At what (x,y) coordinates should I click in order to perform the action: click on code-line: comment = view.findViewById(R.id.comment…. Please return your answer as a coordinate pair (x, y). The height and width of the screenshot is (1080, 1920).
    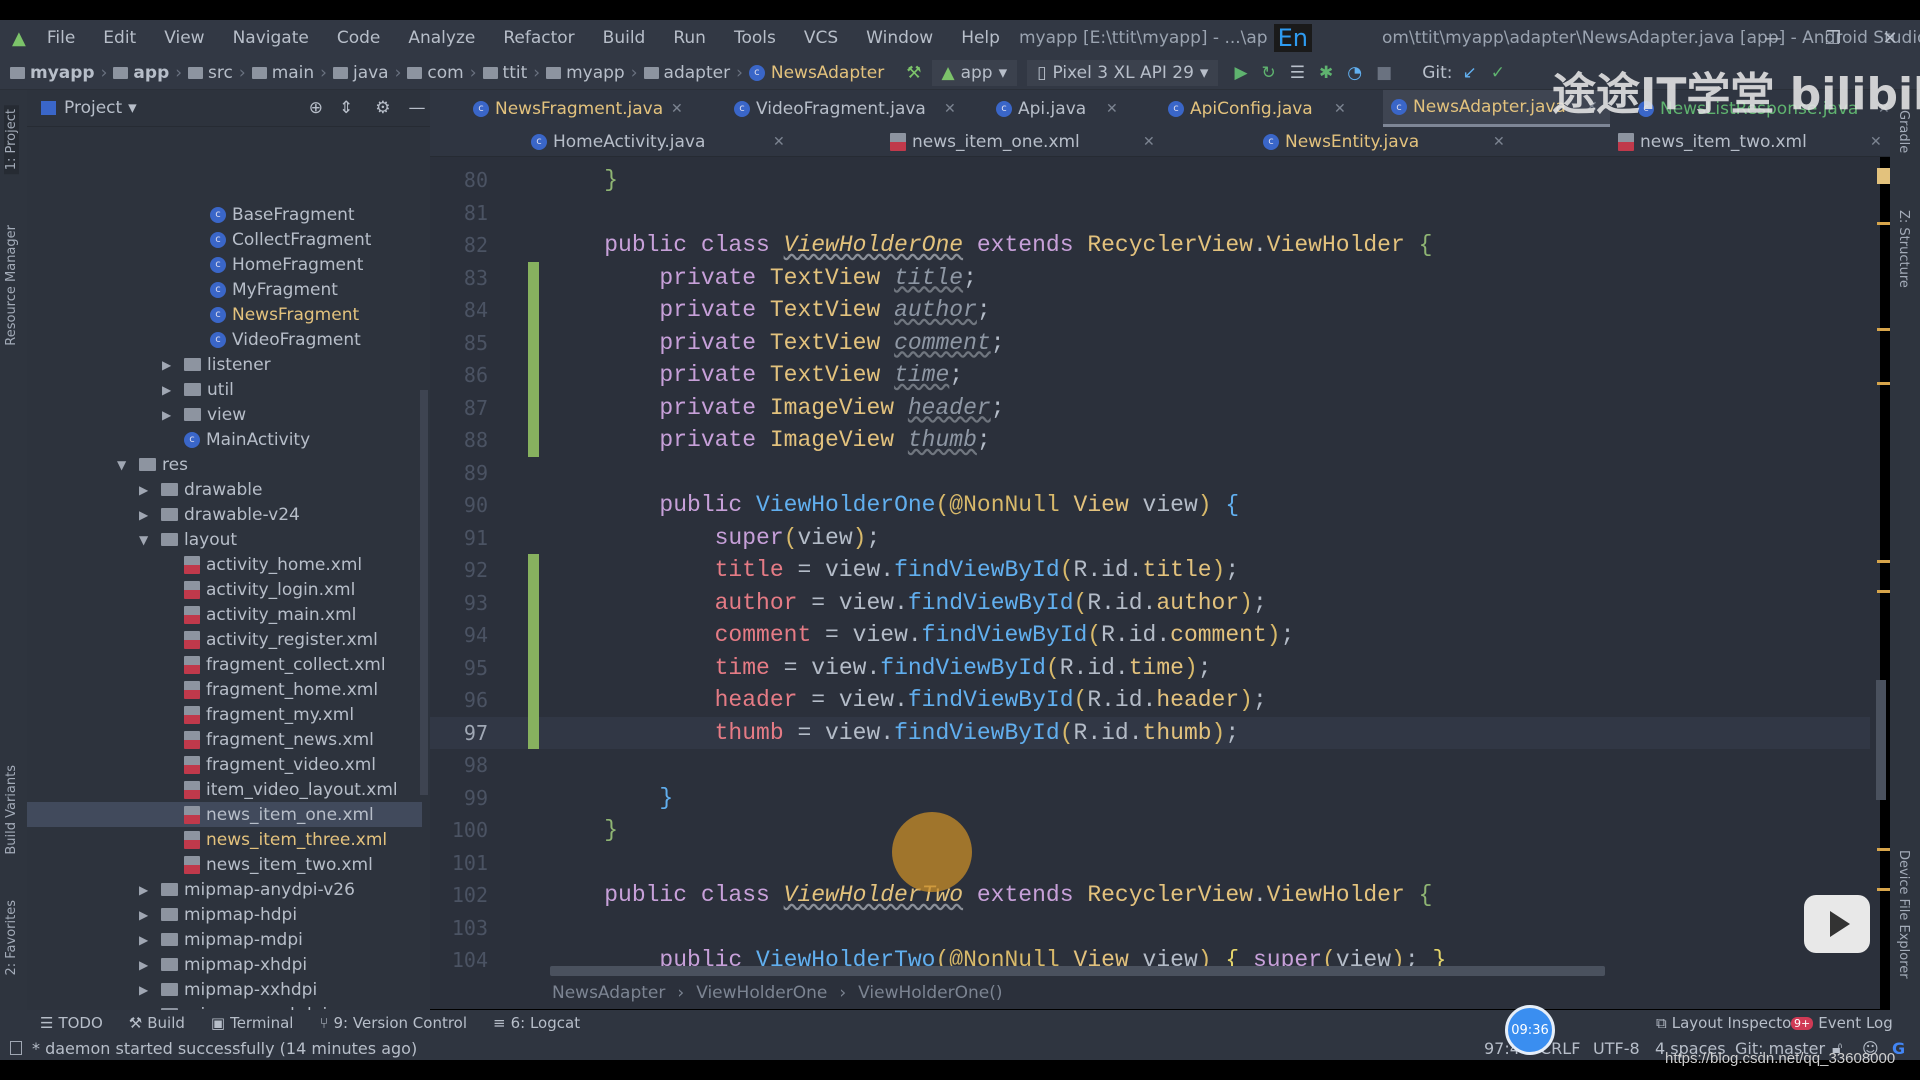
    Looking at the image, I should click on (922, 635).